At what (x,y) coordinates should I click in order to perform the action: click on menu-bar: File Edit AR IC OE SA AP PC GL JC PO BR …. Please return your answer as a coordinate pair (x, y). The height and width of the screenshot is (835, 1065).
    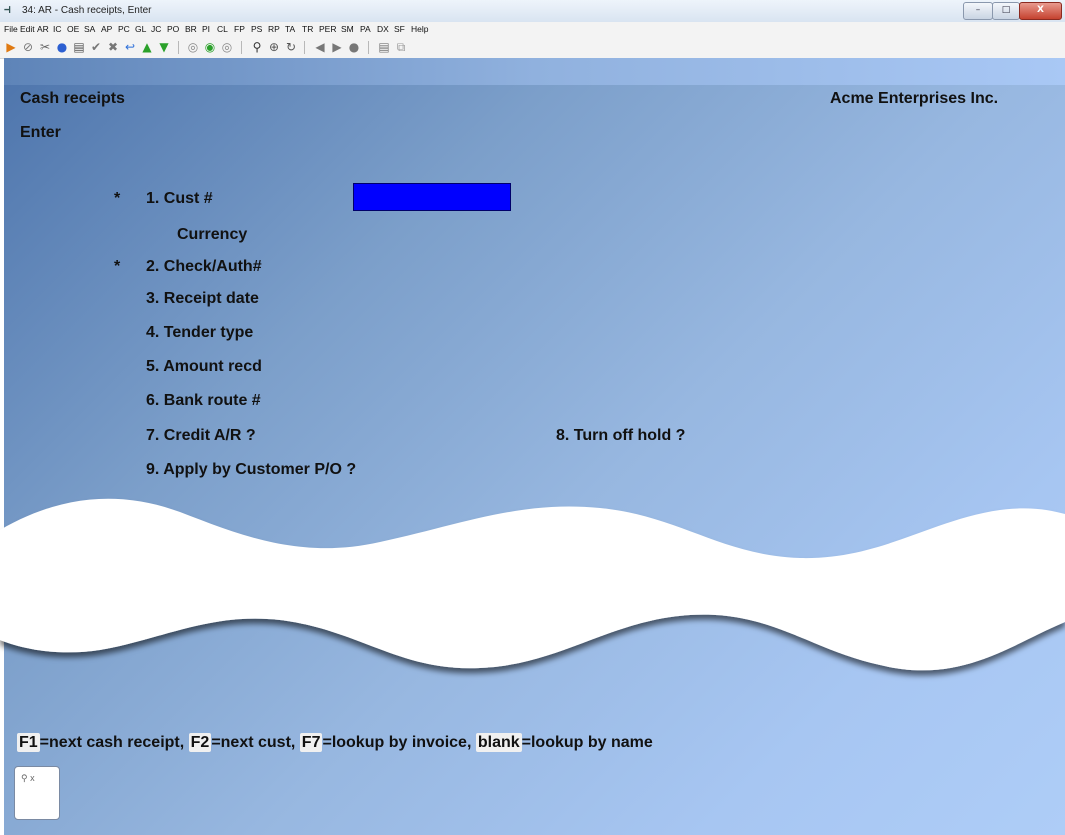
    Looking at the image, I should click on (532, 29).